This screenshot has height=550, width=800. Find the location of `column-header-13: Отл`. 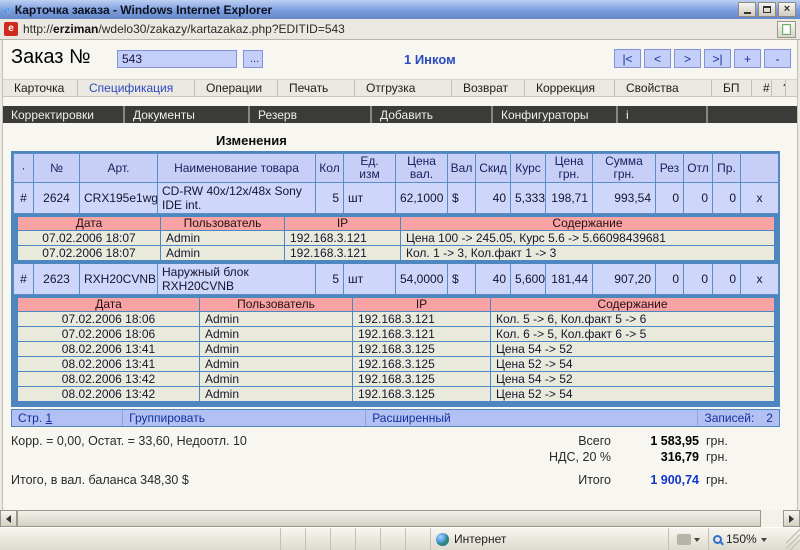

column-header-13: Отл is located at coordinates (698, 168).